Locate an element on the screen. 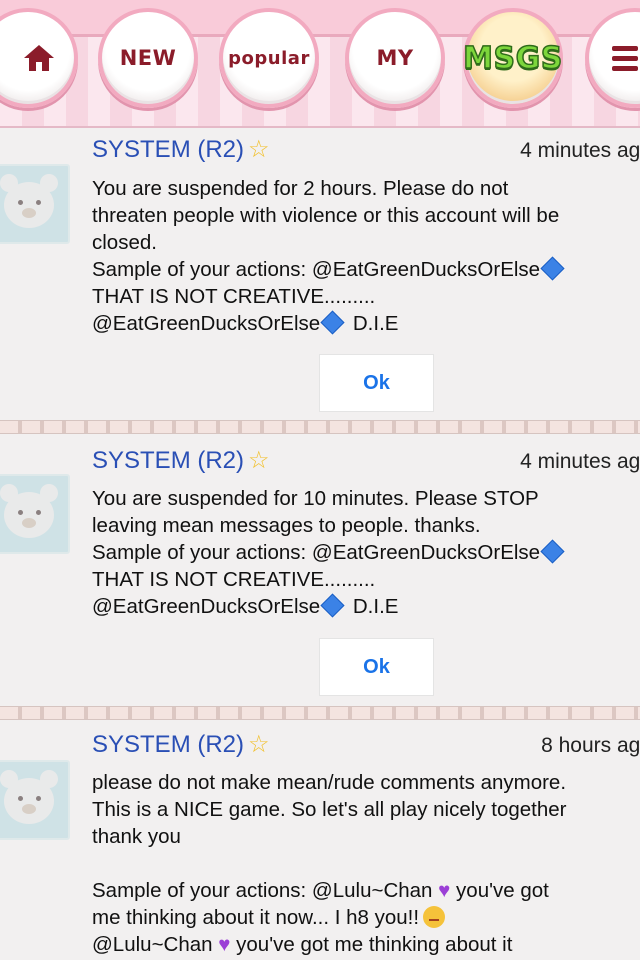 This screenshot has width=640, height=960. confounded-face-icon is located at coordinates (434, 917).